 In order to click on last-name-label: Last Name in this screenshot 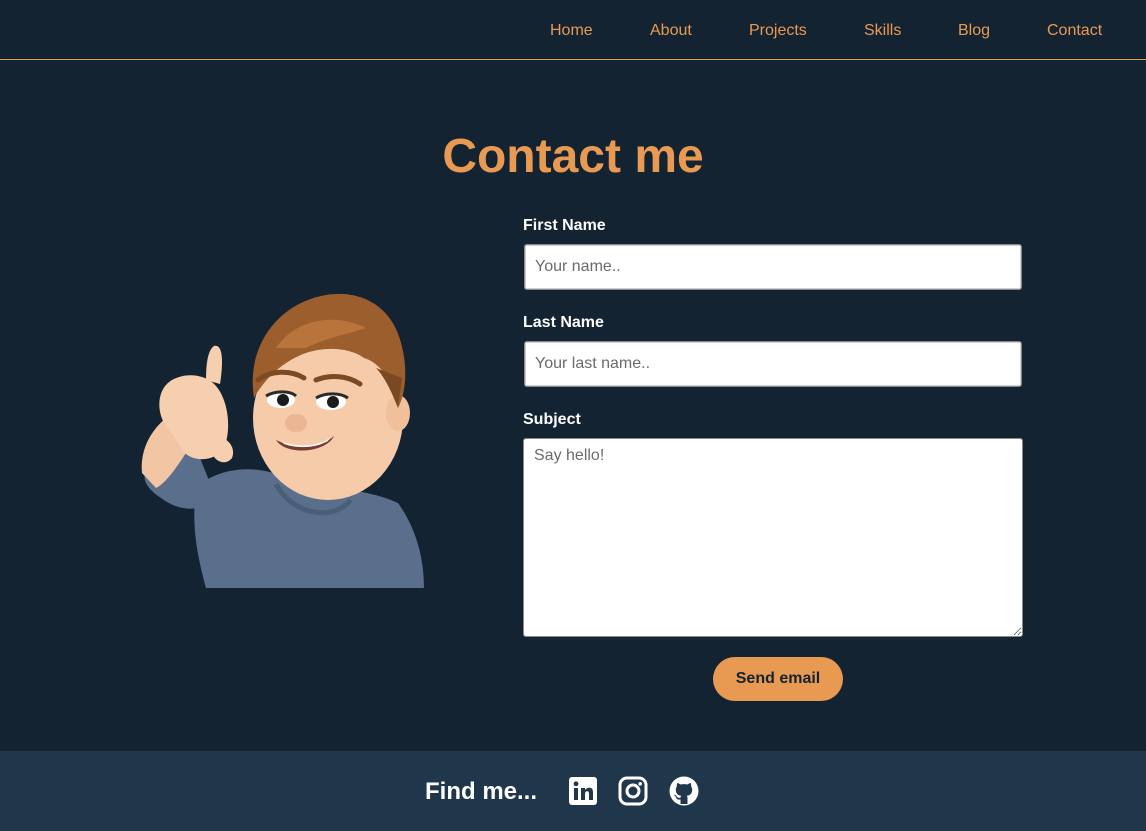, I will do `click(563, 322)`.